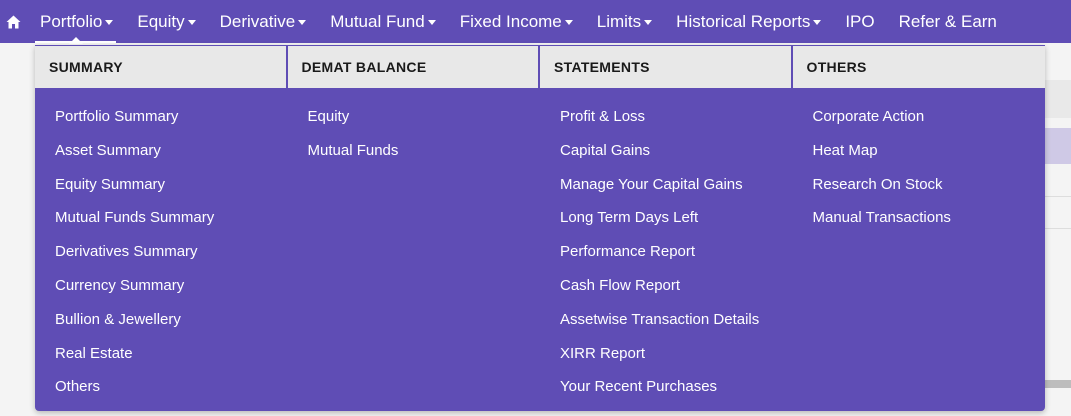 This screenshot has height=416, width=1071. I want to click on nav-item-refer-earn: Refer & Earn, so click(947, 21).